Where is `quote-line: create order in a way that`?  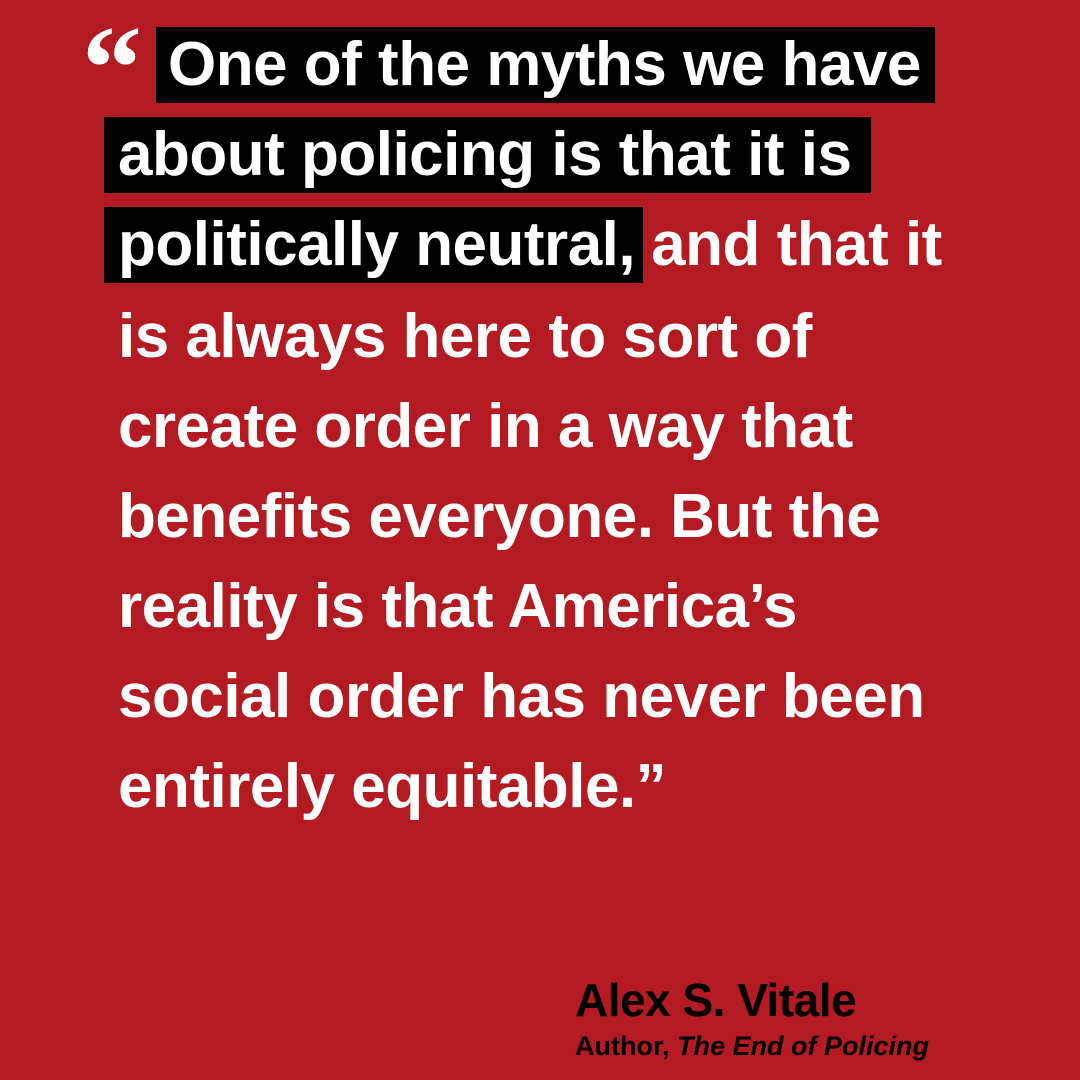
quote-line: create order in a way that is located at coordinates (485, 426).